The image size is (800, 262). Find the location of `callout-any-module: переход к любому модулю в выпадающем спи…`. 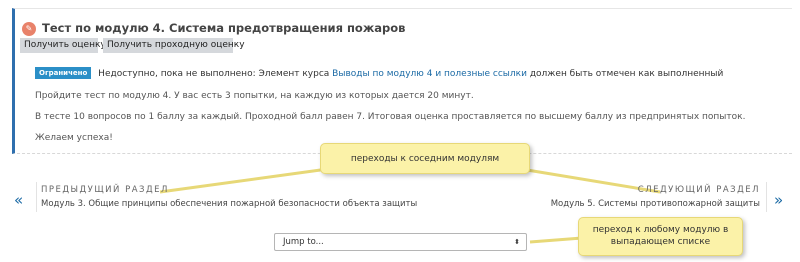

callout-any-module: переход к любому модулю в выпадающем спи… is located at coordinates (660, 236).